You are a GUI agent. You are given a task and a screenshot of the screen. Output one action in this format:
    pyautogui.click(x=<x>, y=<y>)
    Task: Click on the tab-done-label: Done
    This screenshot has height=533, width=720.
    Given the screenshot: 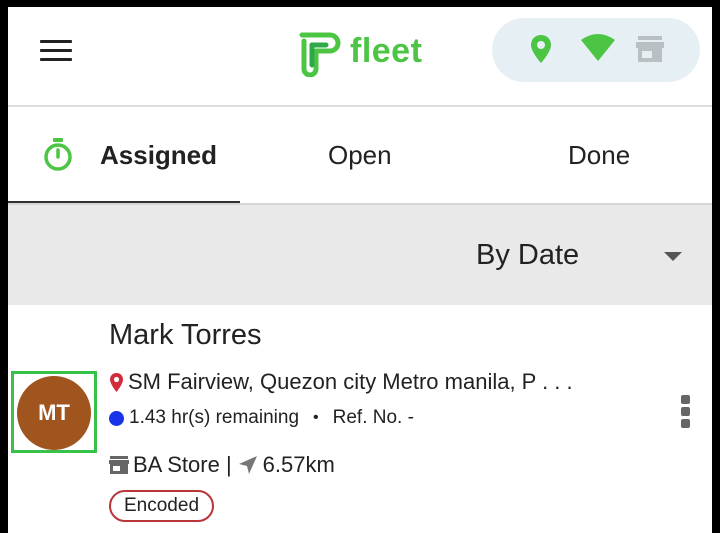 What is the action you would take?
    pyautogui.click(x=599, y=154)
    